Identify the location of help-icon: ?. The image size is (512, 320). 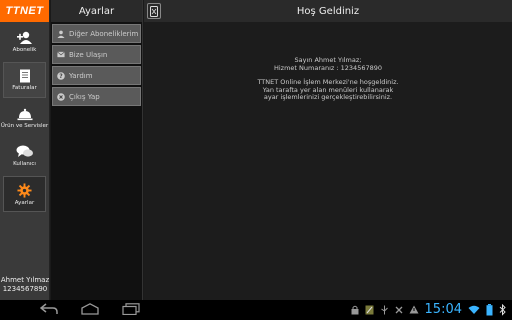
(61, 75).